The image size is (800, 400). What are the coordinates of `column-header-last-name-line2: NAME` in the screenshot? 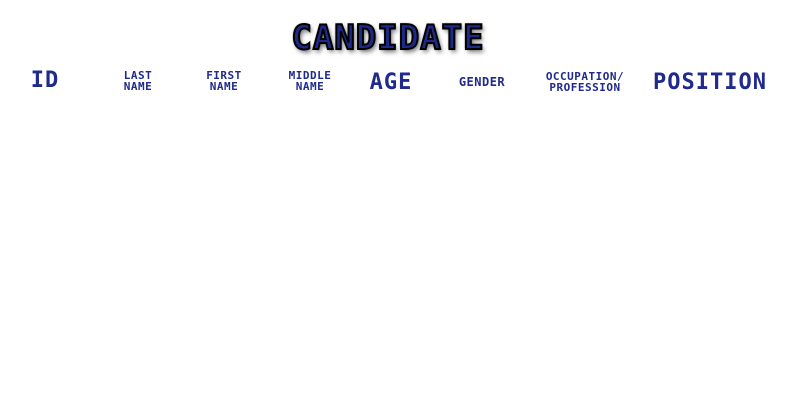 It's located at (138, 86).